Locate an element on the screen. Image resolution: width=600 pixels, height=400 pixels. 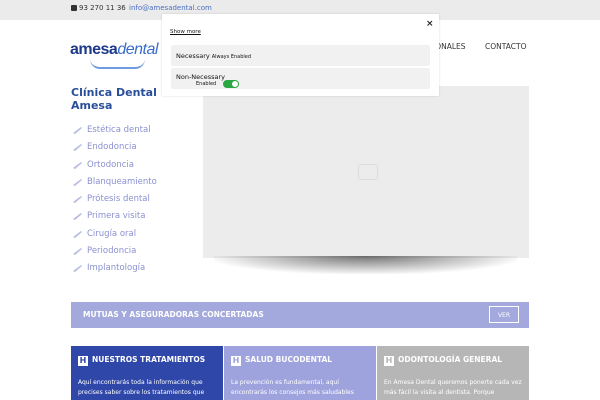
menu-item-ortodoncia: Ortodoncia is located at coordinates (133, 167).